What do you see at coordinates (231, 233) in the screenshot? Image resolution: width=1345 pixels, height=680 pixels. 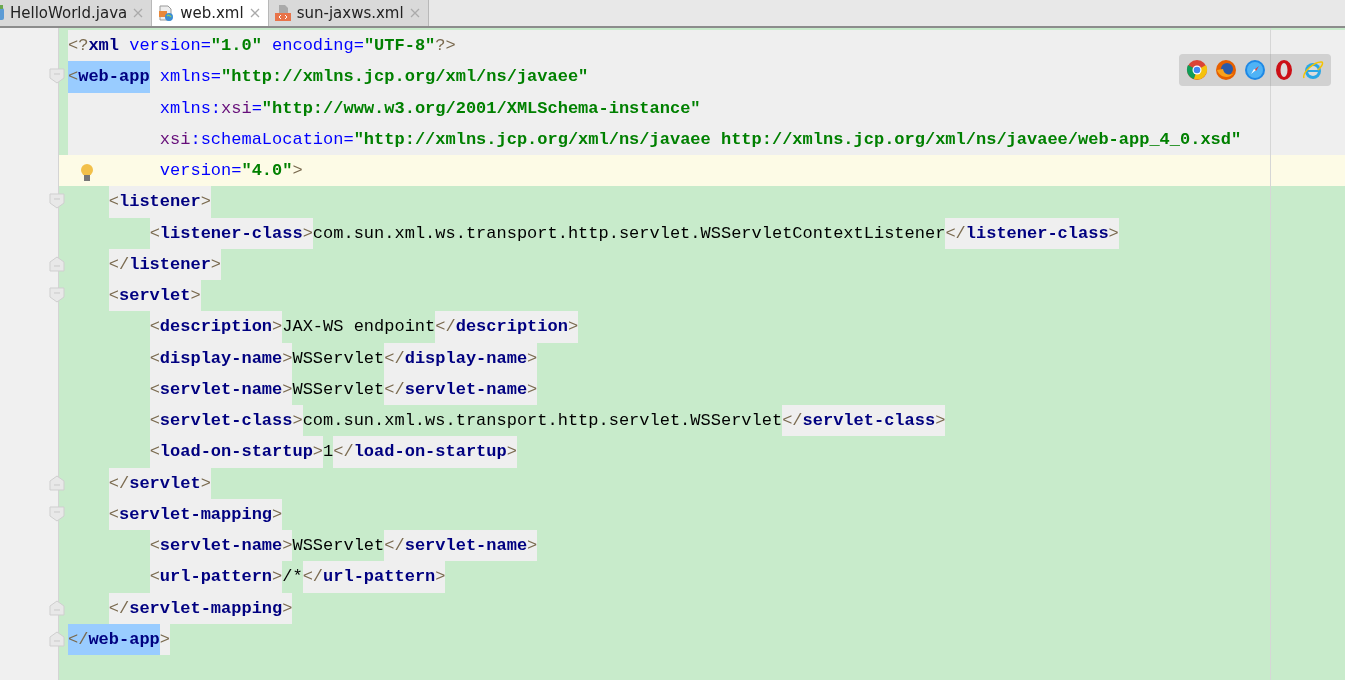 I see `tag-name: listener-class` at bounding box center [231, 233].